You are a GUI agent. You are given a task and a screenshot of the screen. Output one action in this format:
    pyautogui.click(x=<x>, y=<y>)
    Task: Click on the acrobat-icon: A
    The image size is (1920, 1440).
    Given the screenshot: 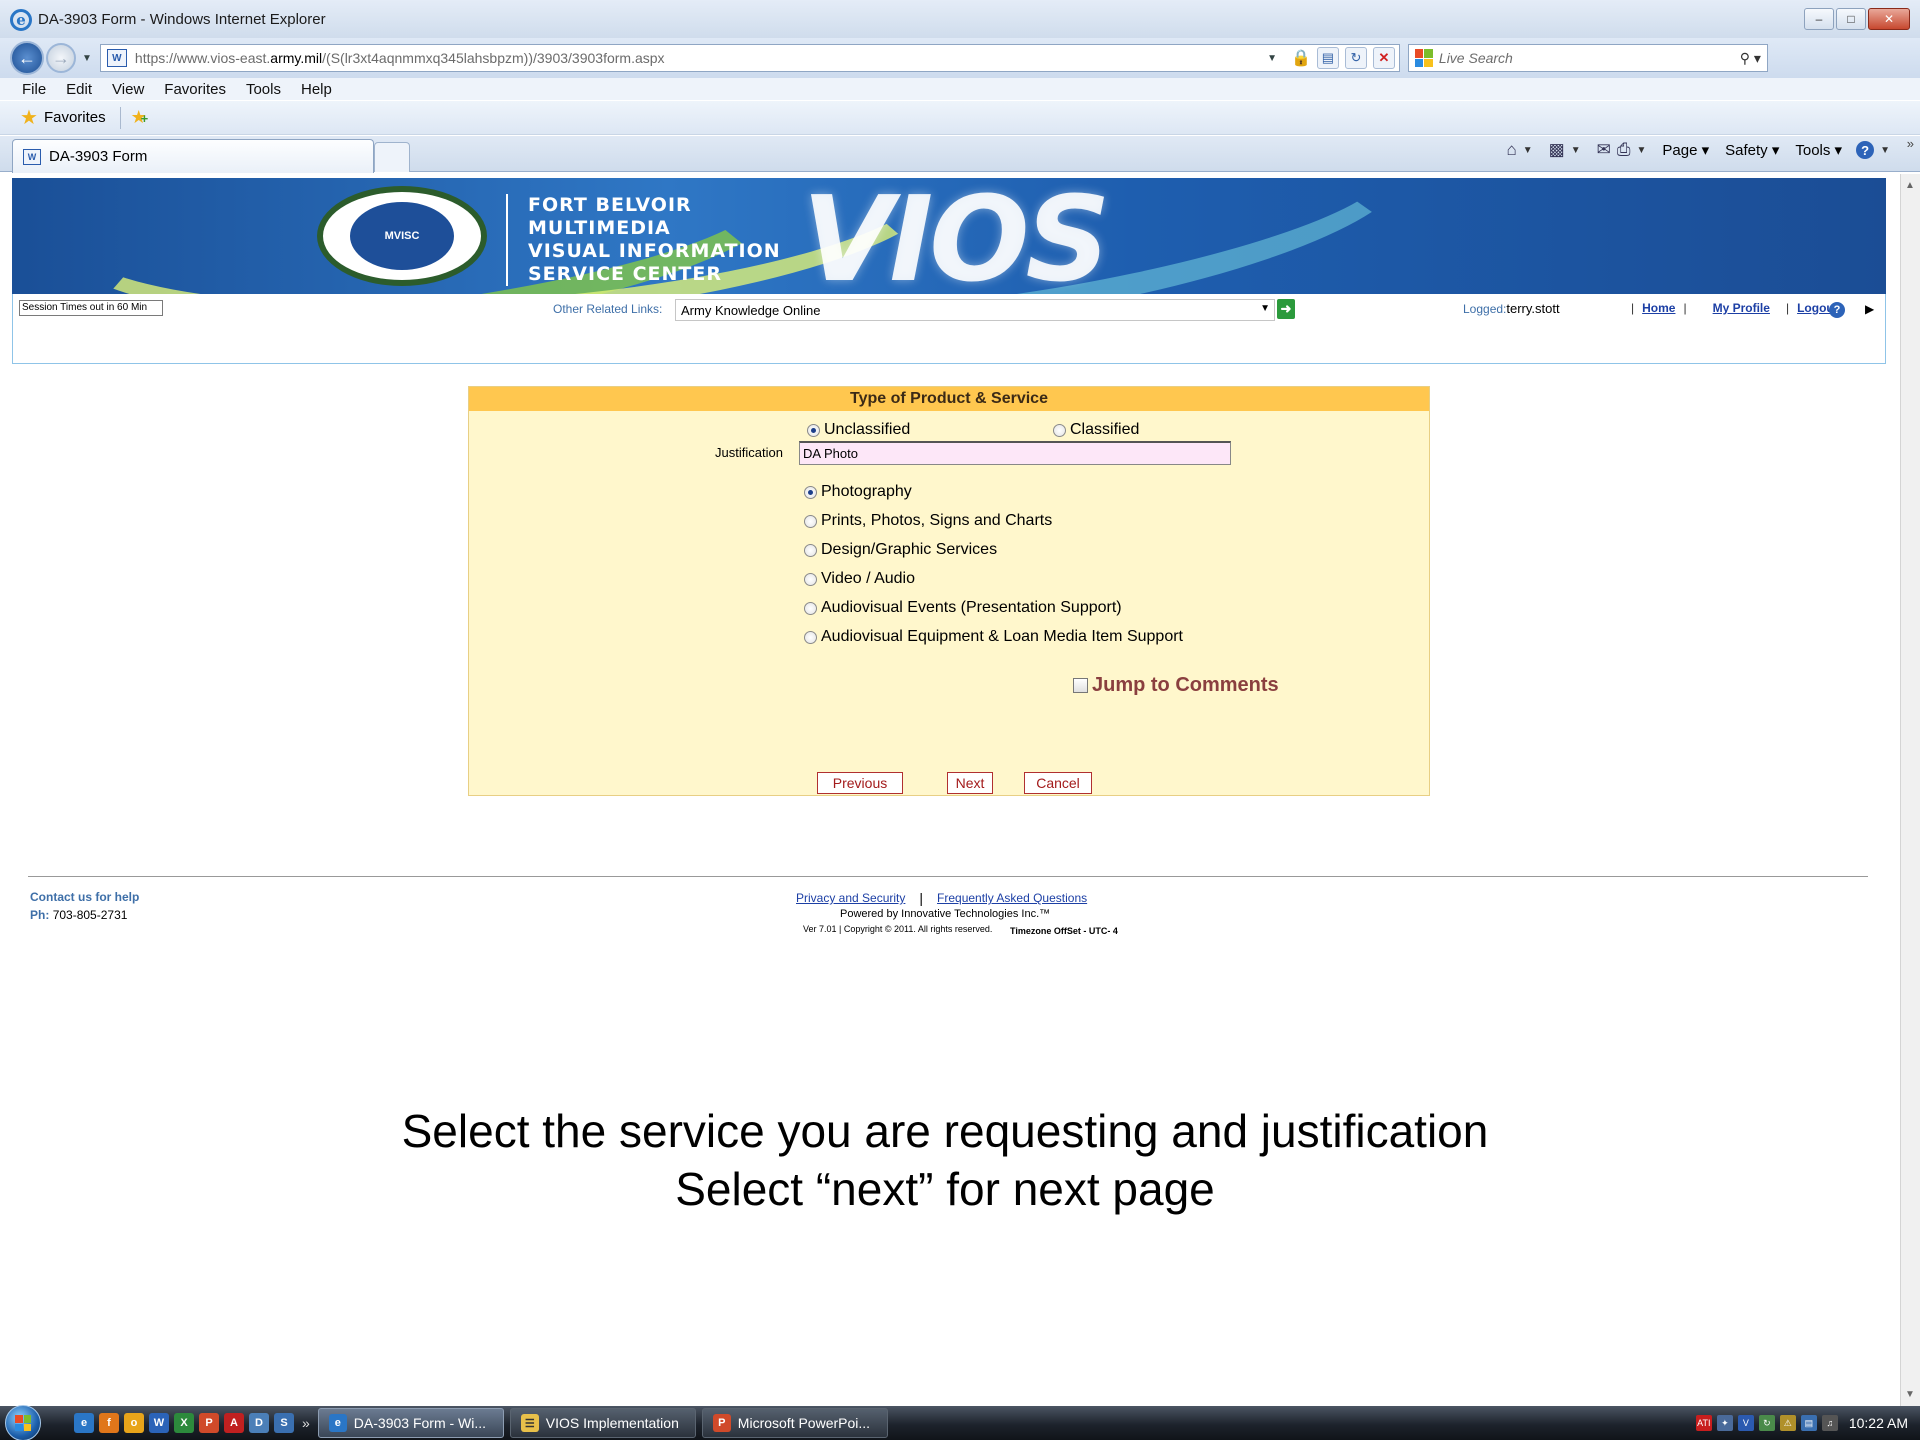 What is the action you would take?
    pyautogui.click(x=234, y=1423)
    